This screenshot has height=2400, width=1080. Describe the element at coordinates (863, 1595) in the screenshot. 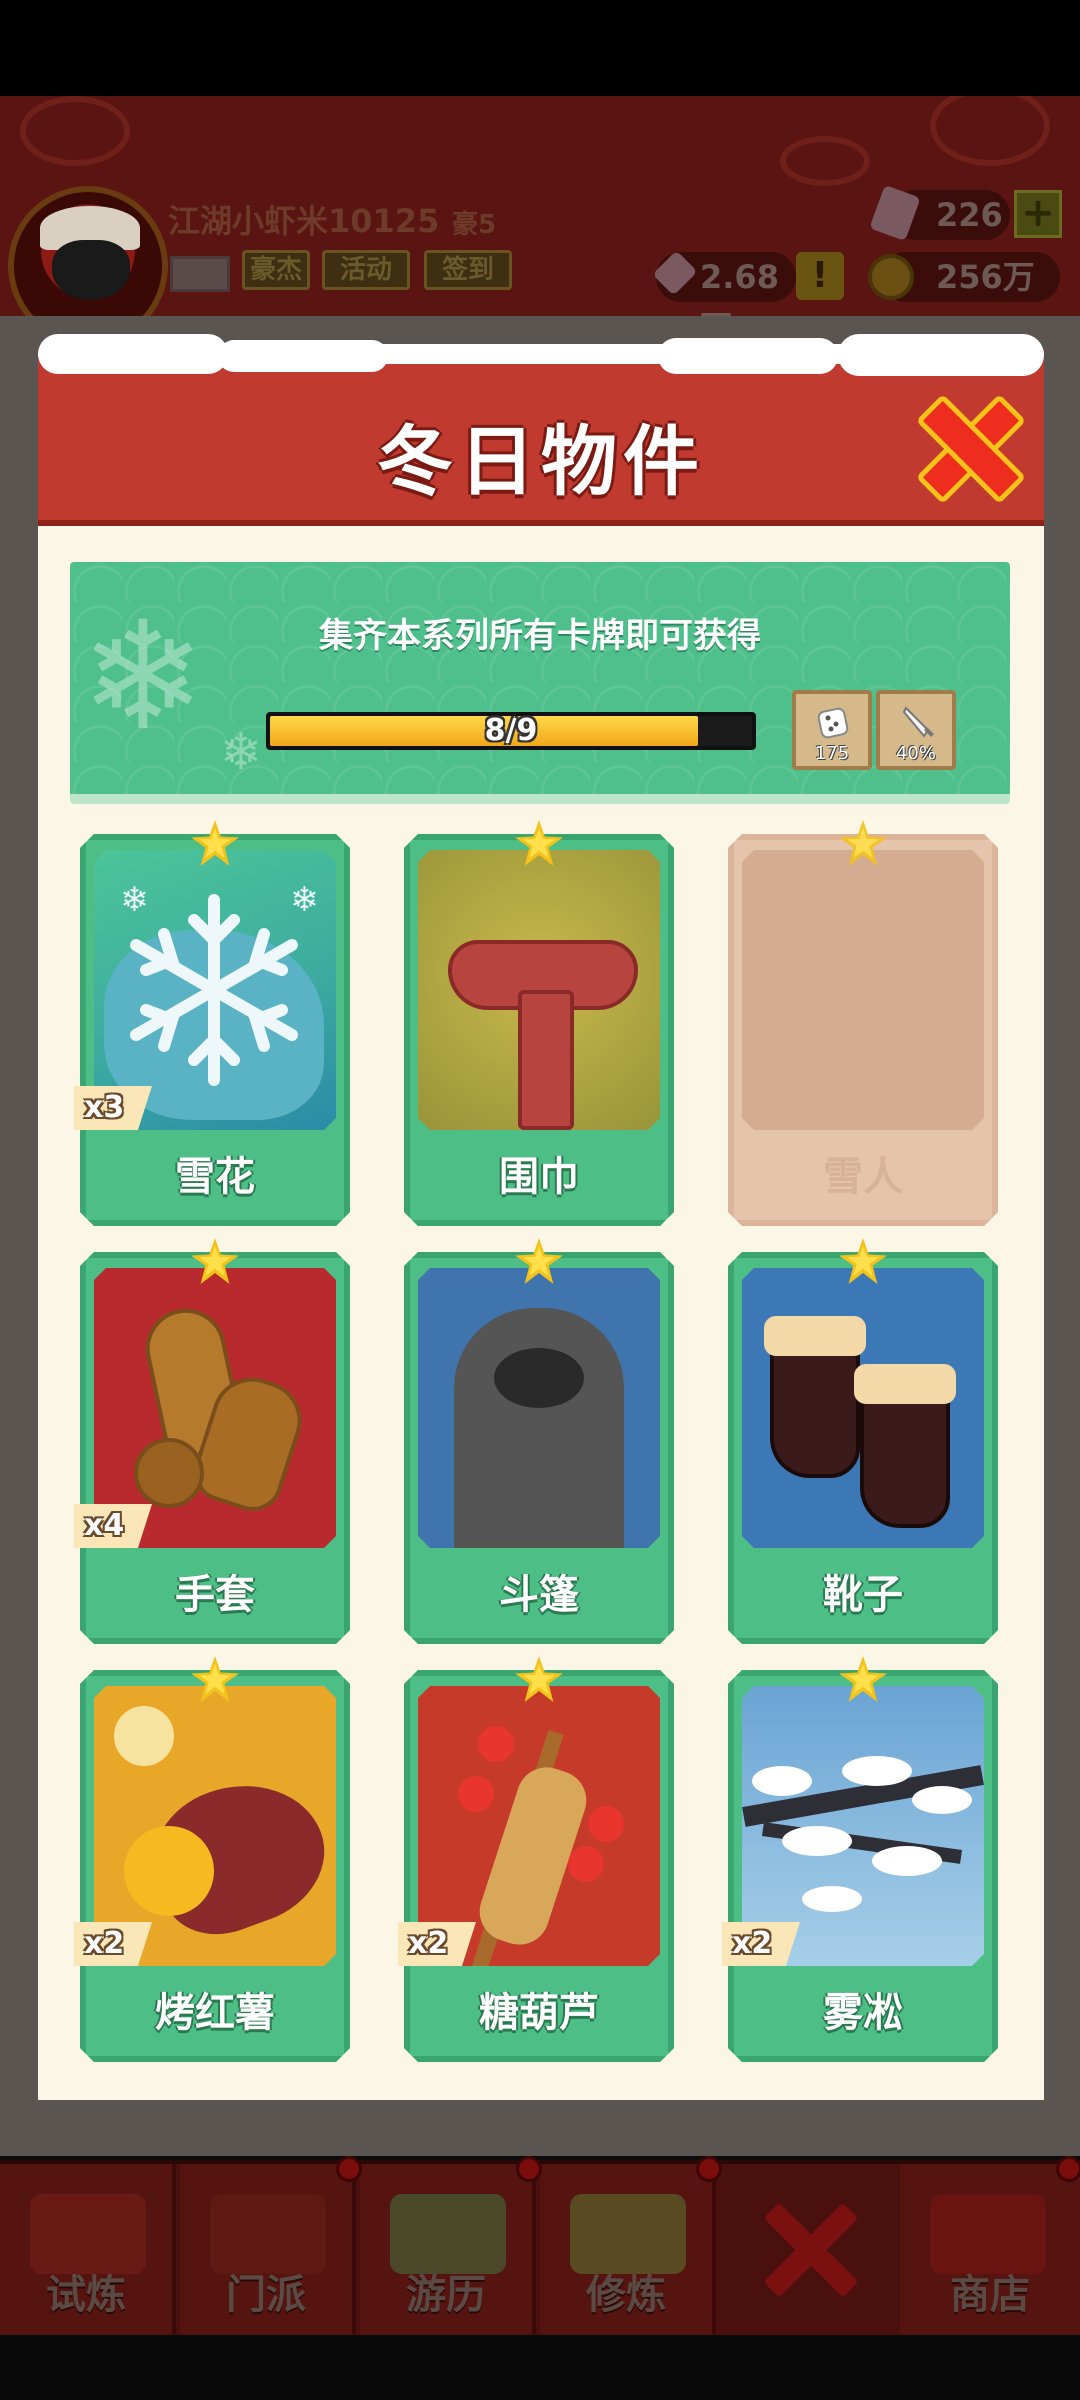

I see `card-name: 靴子` at that location.